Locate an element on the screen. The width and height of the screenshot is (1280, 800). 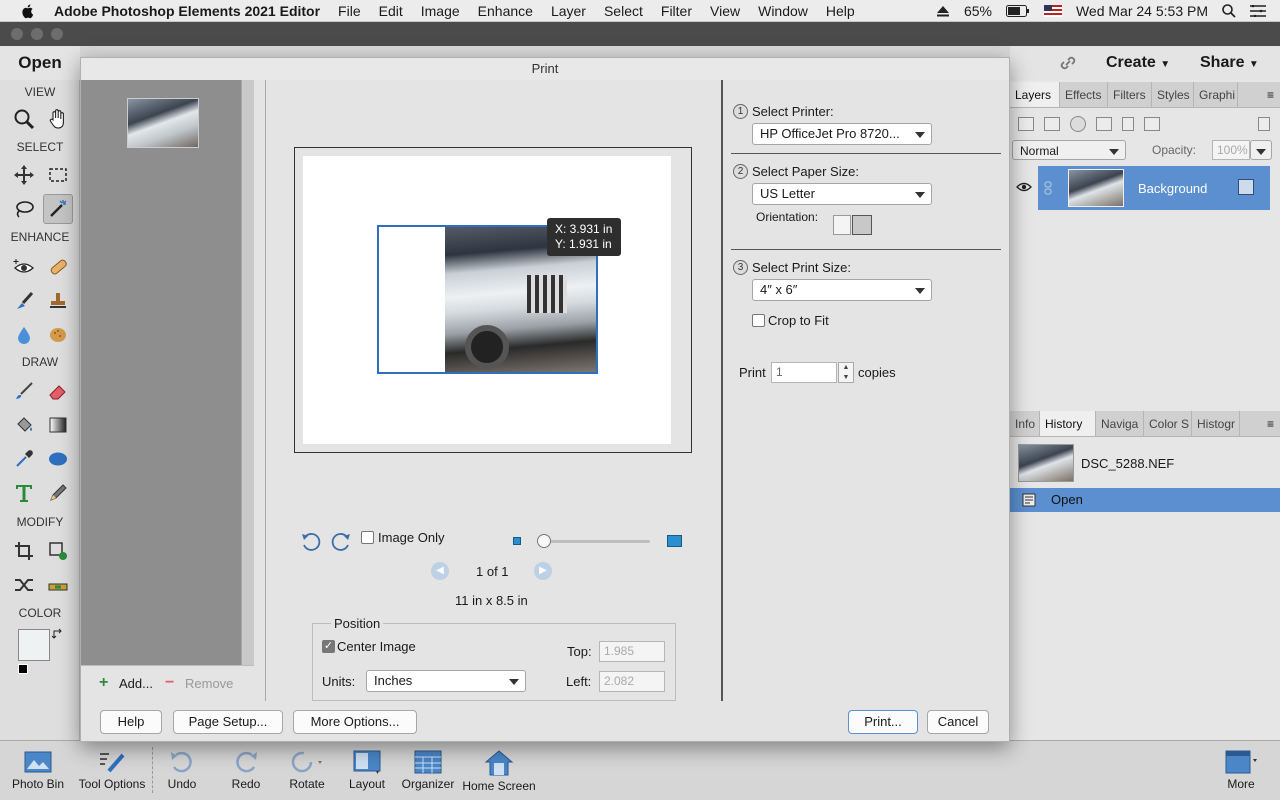
zoom-small-icon is located at coordinates (517, 541).